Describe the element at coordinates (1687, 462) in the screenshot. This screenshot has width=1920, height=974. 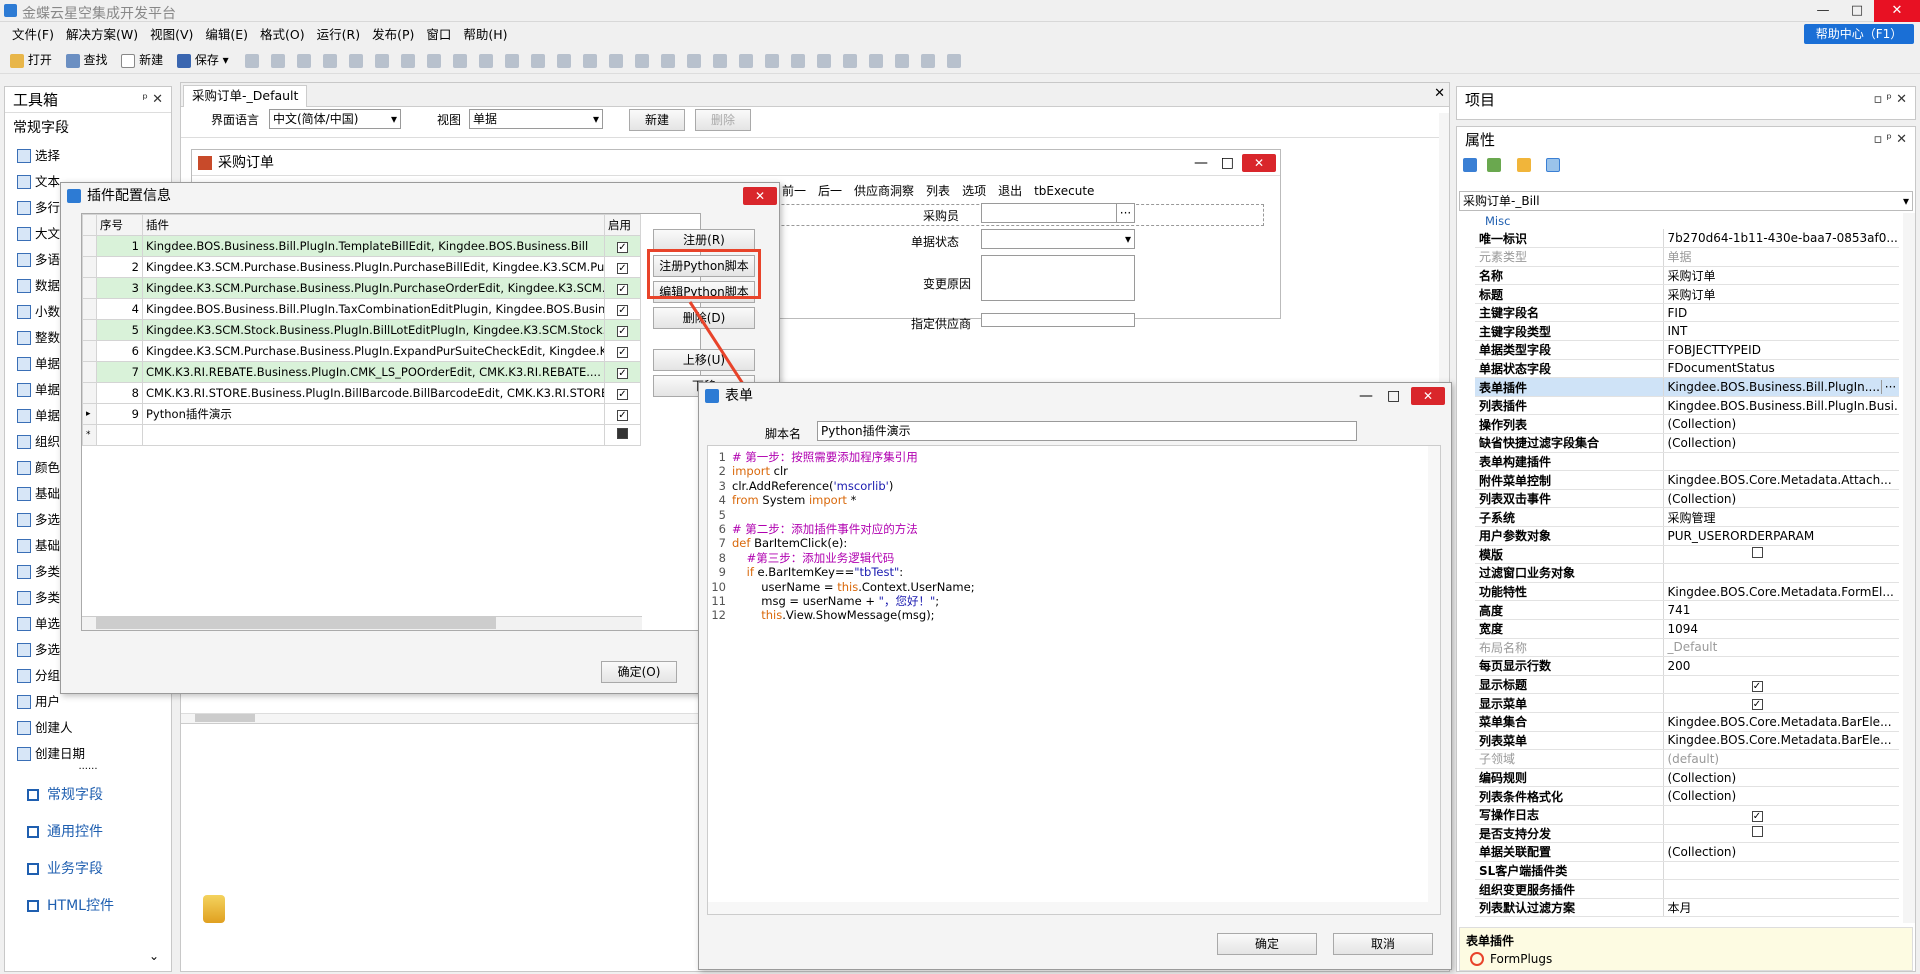
I see `property-row: 表单构建插件` at that location.